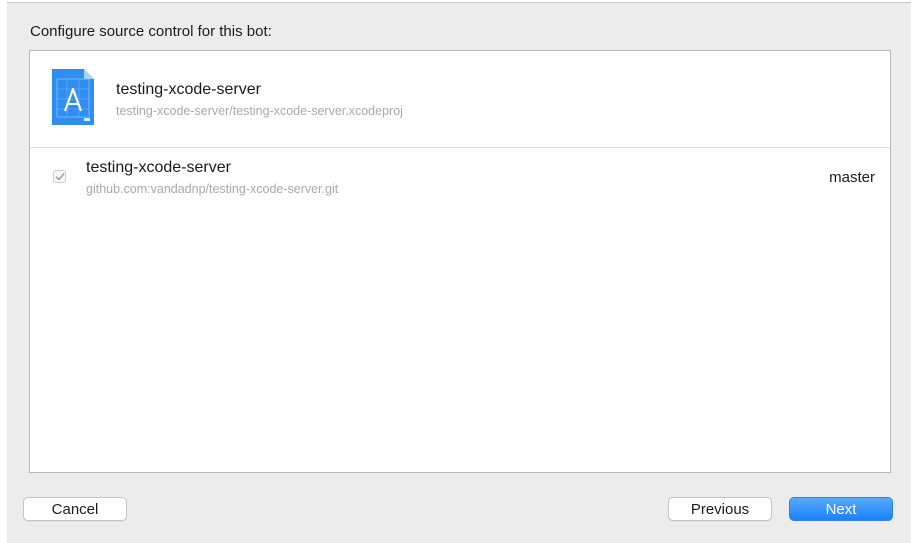 This screenshot has width=918, height=543. I want to click on repository-branch: master, so click(852, 177).